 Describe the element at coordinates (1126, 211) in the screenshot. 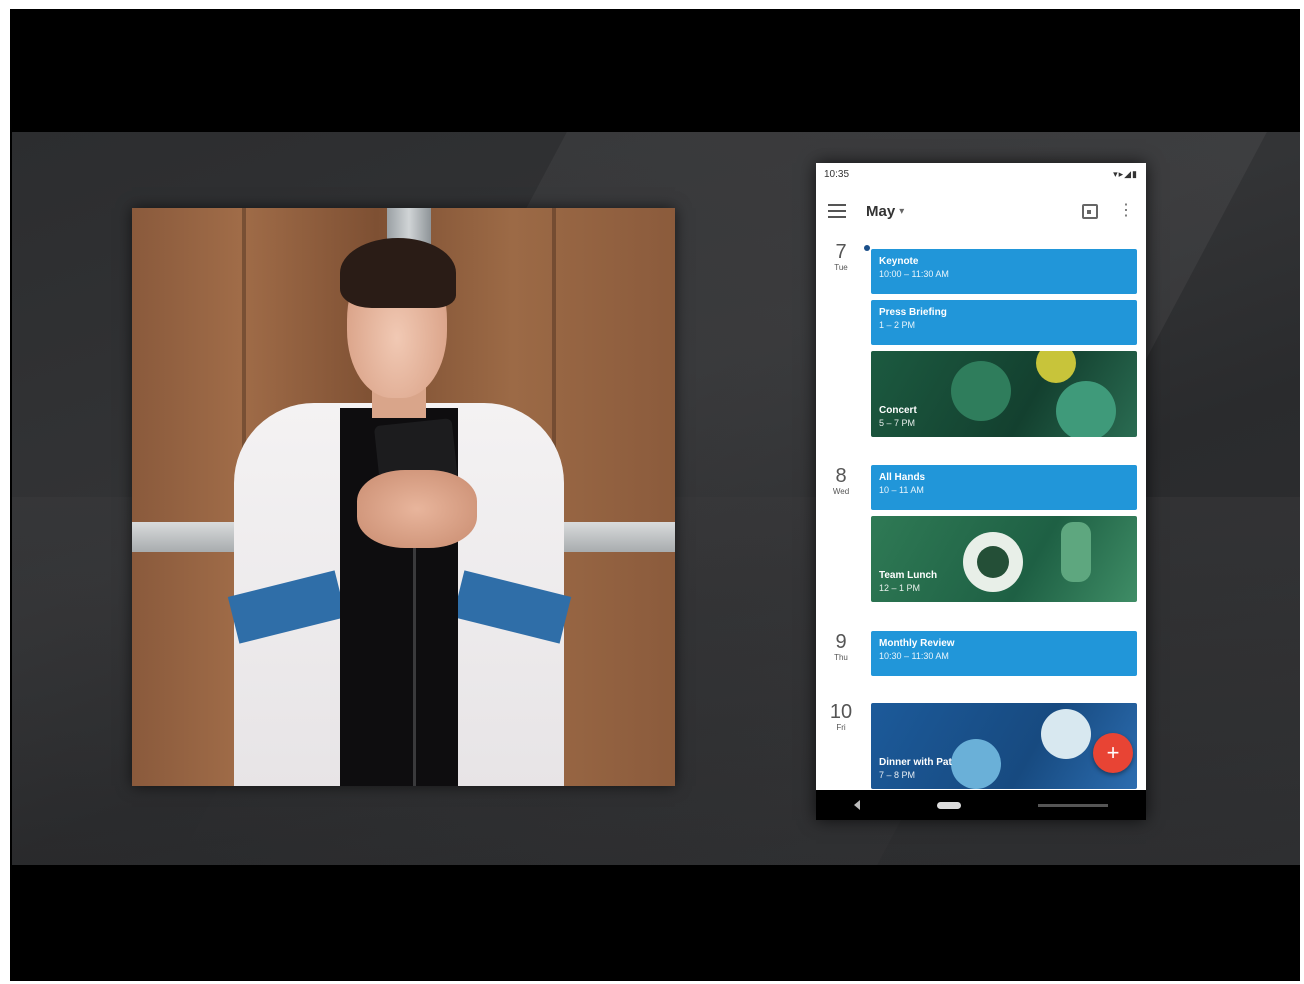

I see `more-vert-icon: ⋮` at that location.